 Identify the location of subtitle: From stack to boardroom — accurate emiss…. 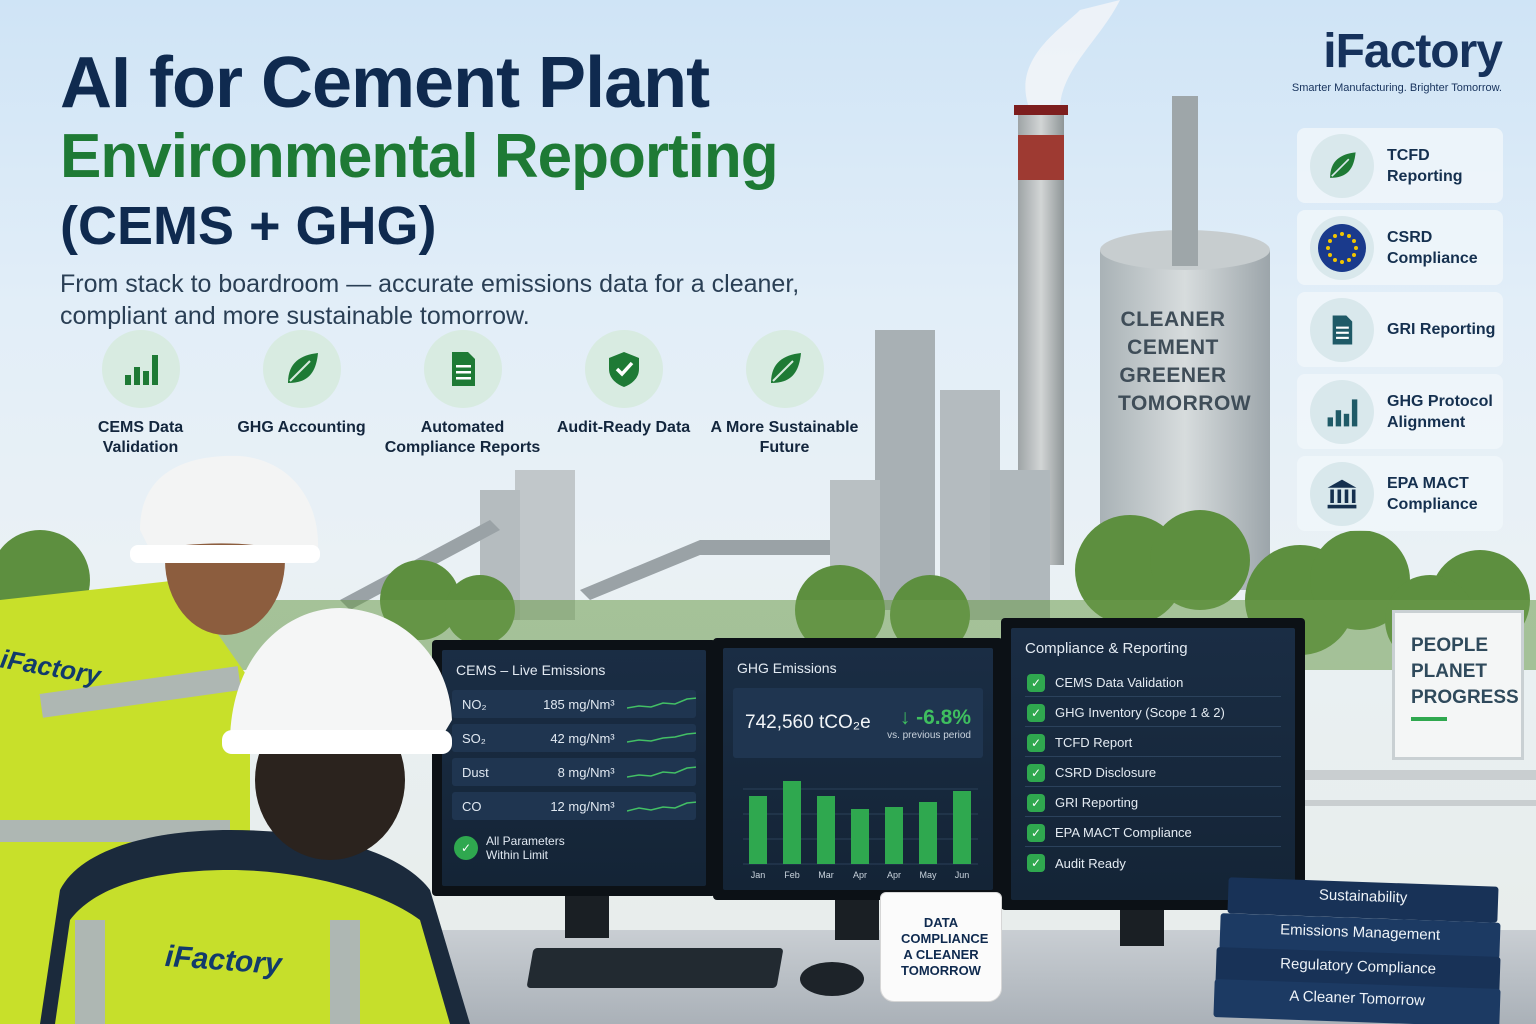
(430, 300).